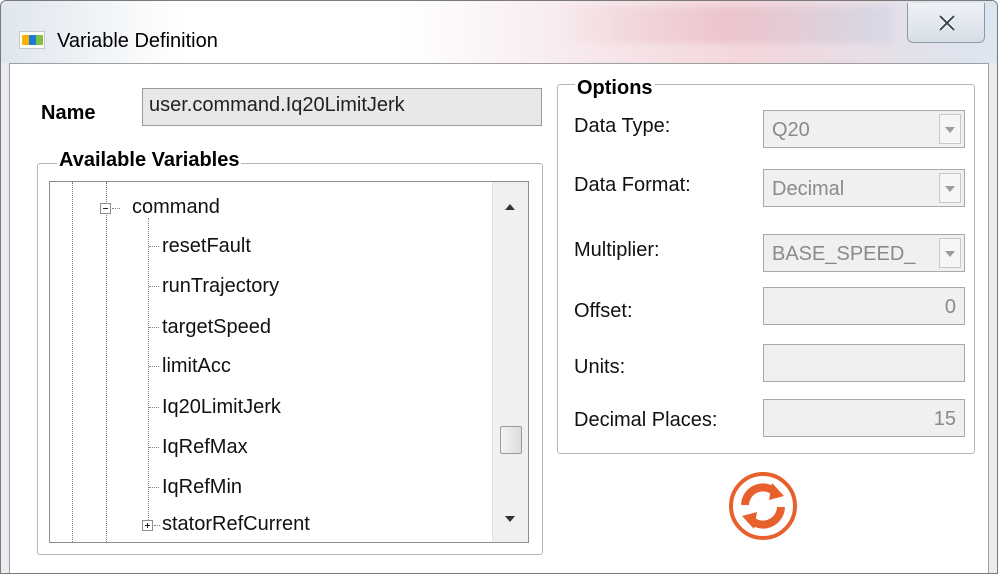 The image size is (998, 574). I want to click on units-label: Units:, so click(600, 367).